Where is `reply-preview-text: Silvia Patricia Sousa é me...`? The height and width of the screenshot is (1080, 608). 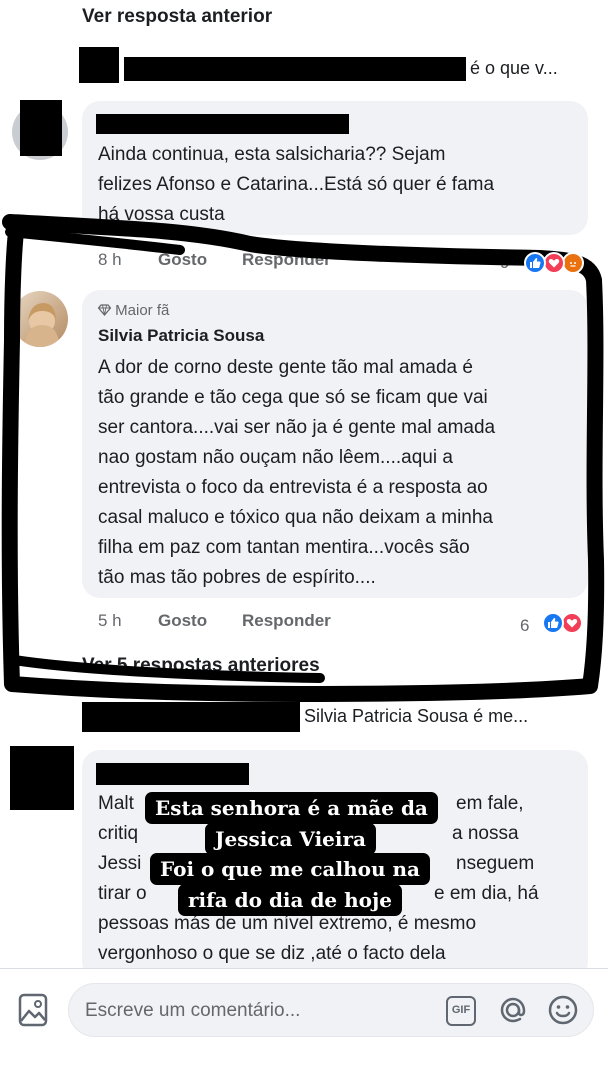
reply-preview-text: Silvia Patricia Sousa é me... is located at coordinates (416, 716).